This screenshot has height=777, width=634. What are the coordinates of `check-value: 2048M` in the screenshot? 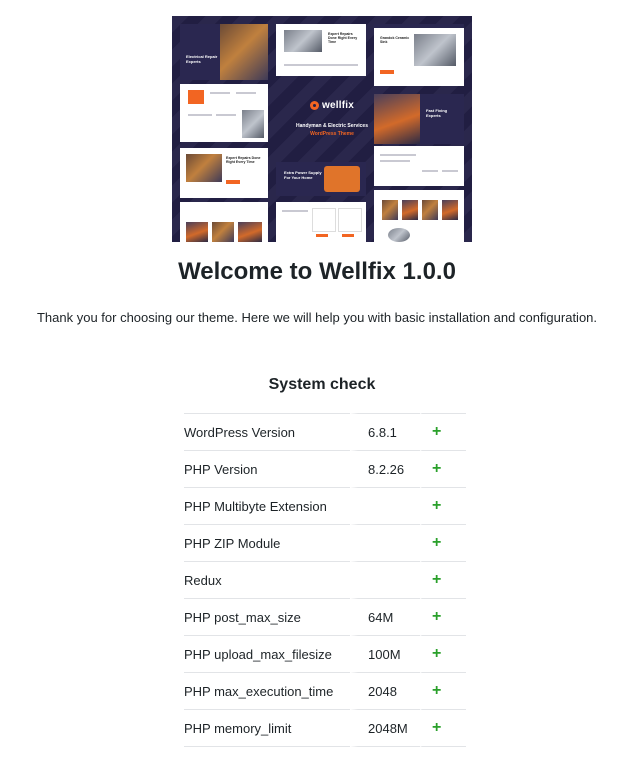 It's located at (385, 728).